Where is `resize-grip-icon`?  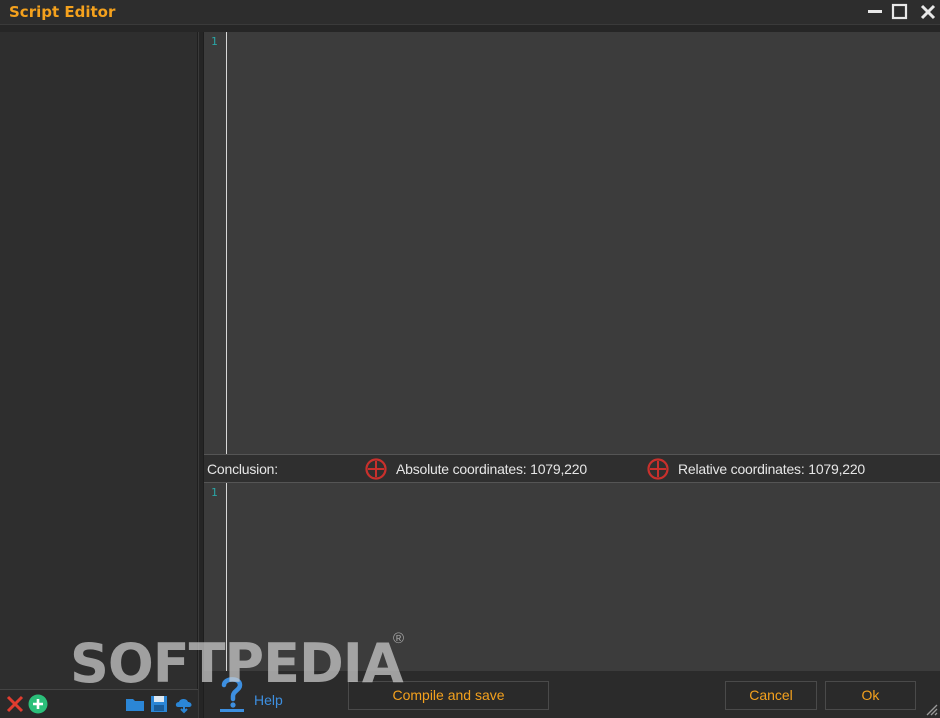
resize-grip-icon is located at coordinates (930, 708).